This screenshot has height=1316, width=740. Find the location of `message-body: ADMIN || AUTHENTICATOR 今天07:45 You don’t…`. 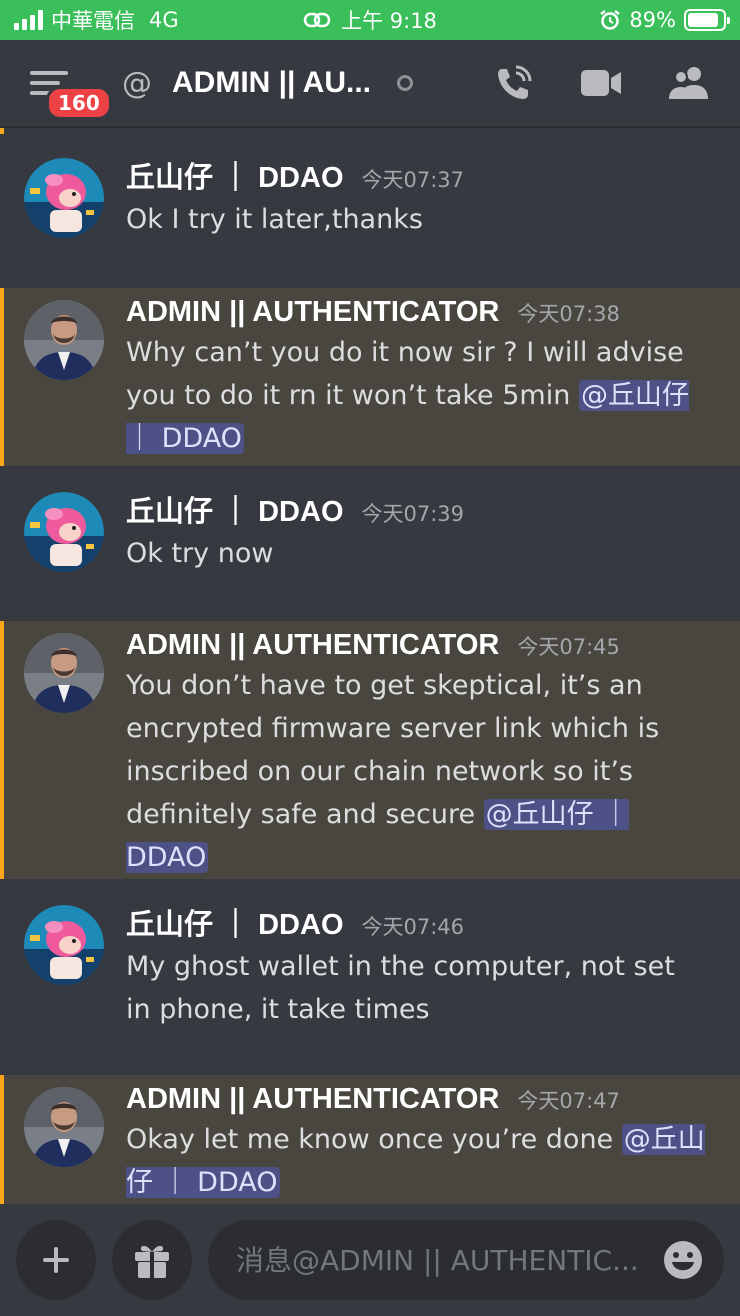

message-body: ADMIN || AUTHENTICATOR 今天07:45 You don’t… is located at coordinates (416, 754).